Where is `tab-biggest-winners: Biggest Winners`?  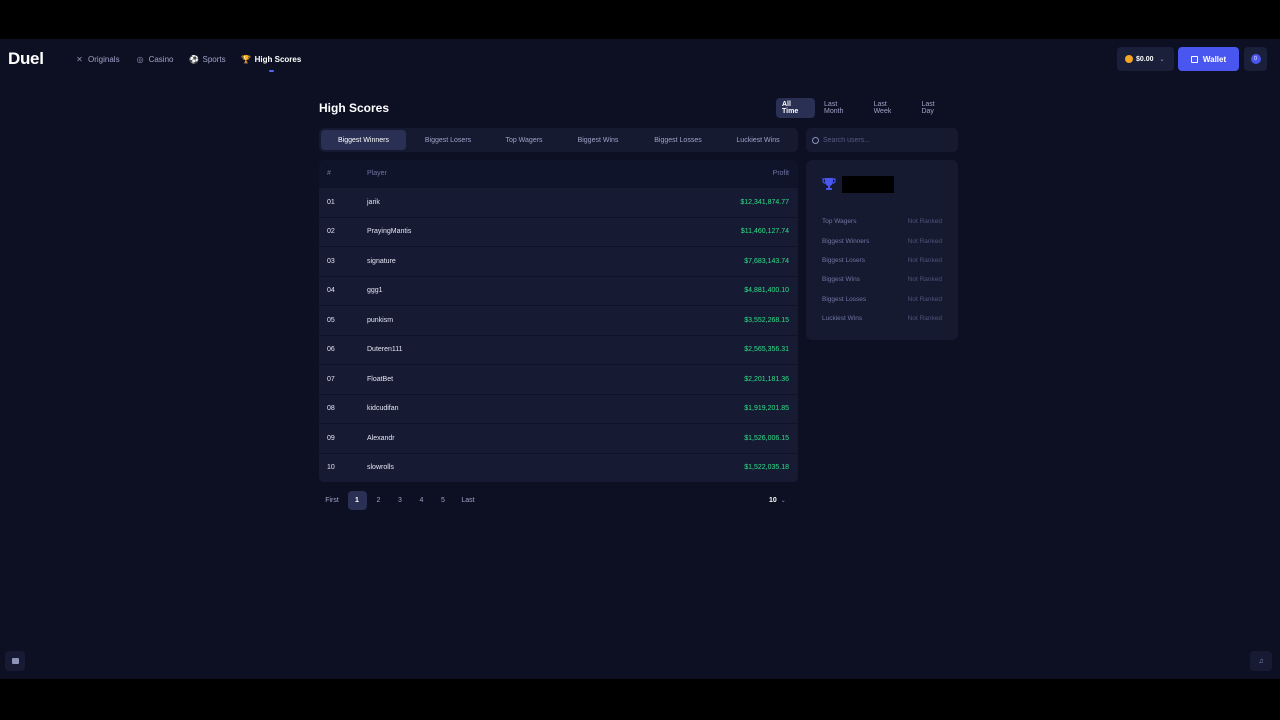
tab-biggest-winners: Biggest Winners is located at coordinates (363, 140).